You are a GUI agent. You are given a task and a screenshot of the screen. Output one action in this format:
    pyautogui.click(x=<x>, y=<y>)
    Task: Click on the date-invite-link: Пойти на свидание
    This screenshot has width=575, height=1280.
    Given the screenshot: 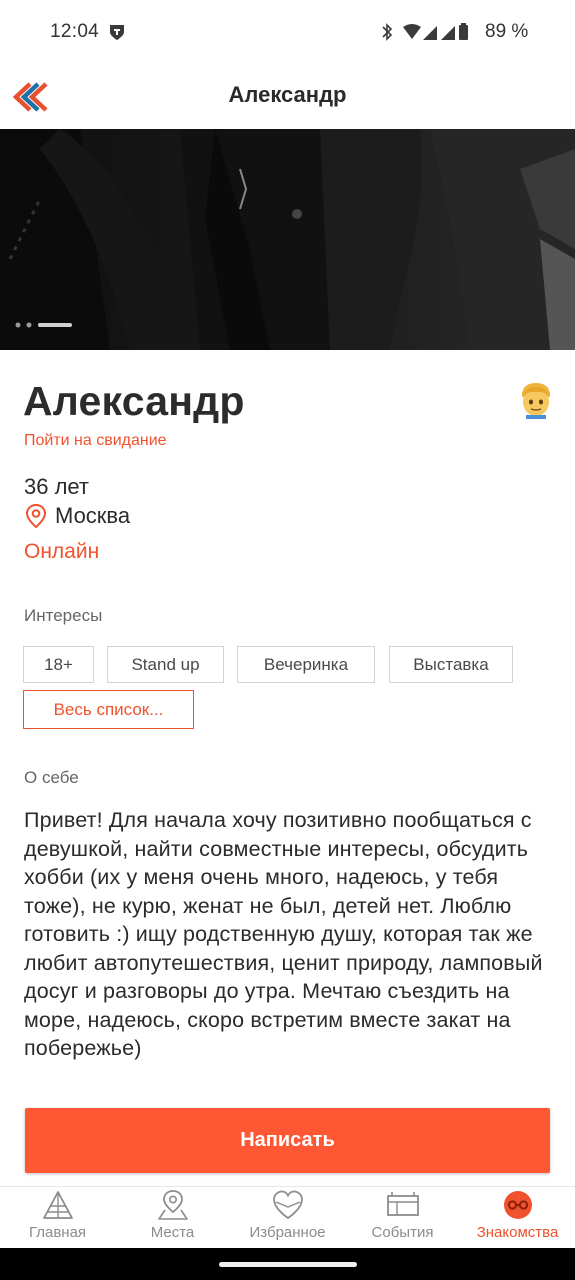 What is the action you would take?
    pyautogui.click(x=95, y=441)
    